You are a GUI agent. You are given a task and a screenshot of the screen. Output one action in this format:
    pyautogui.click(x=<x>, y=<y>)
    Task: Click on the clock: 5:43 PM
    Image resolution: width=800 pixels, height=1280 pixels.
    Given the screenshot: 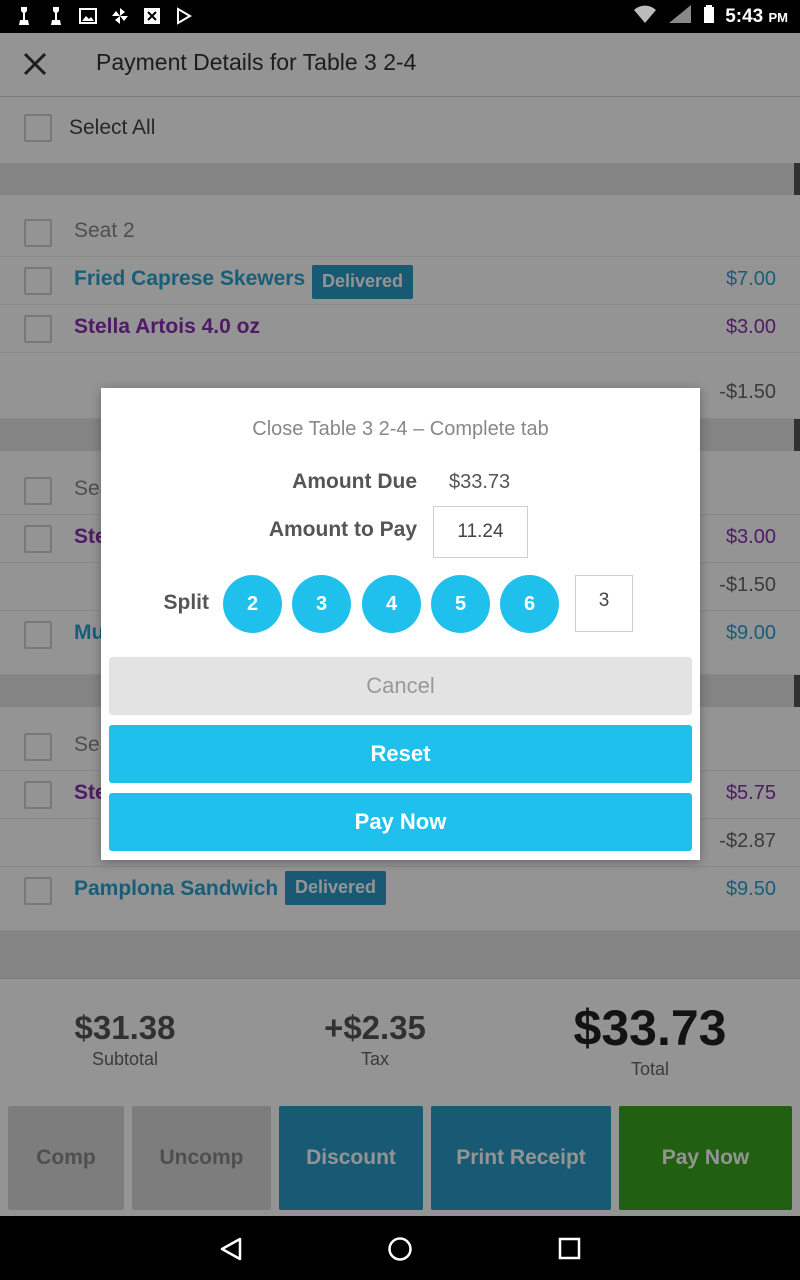 What is the action you would take?
    pyautogui.click(x=756, y=17)
    